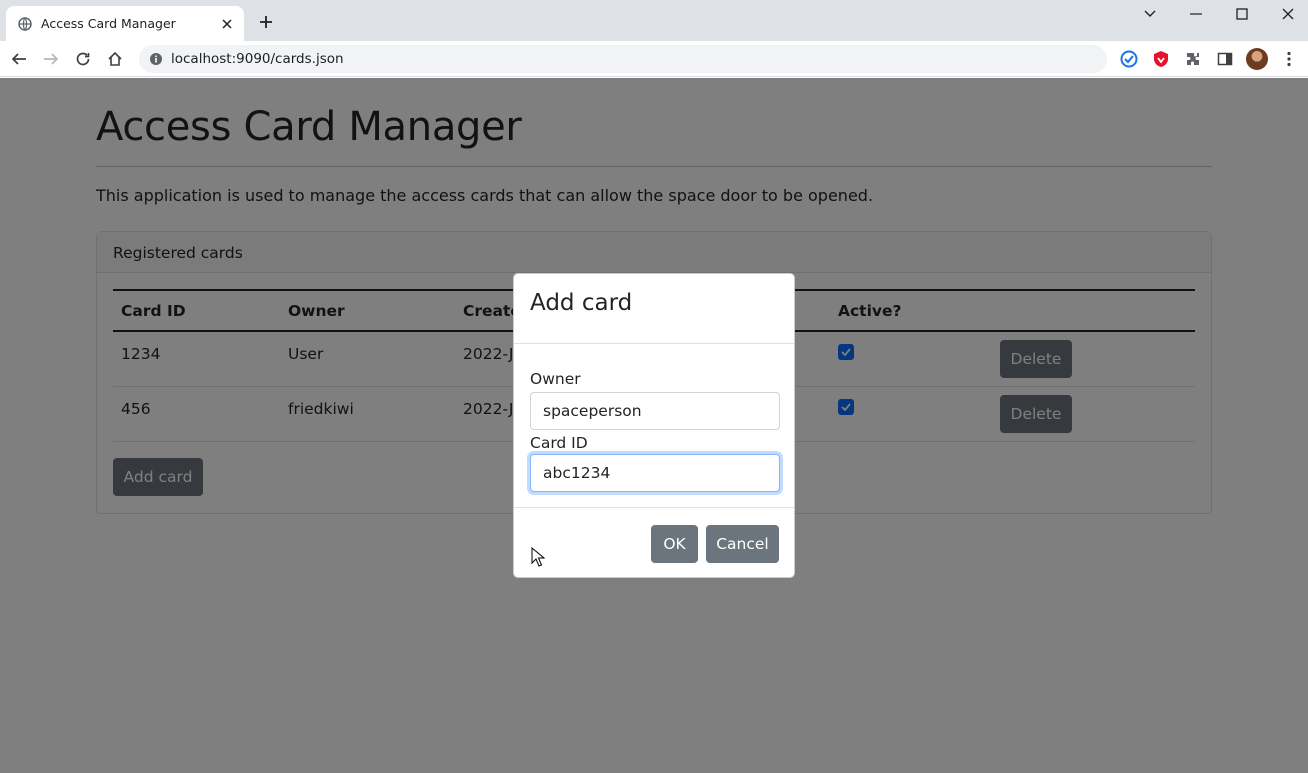 The height and width of the screenshot is (773, 1308). What do you see at coordinates (555, 379) in the screenshot?
I see `owner-label: Owner` at bounding box center [555, 379].